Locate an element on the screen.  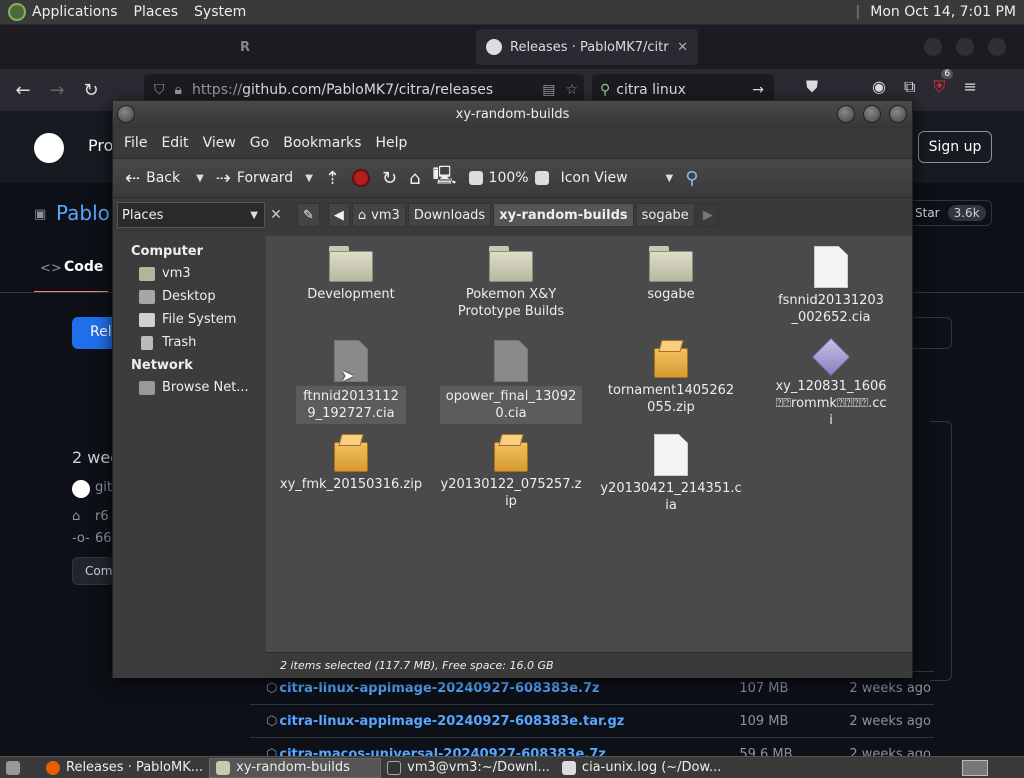
tab-close-icon: ✕ is located at coordinates (682, 47).